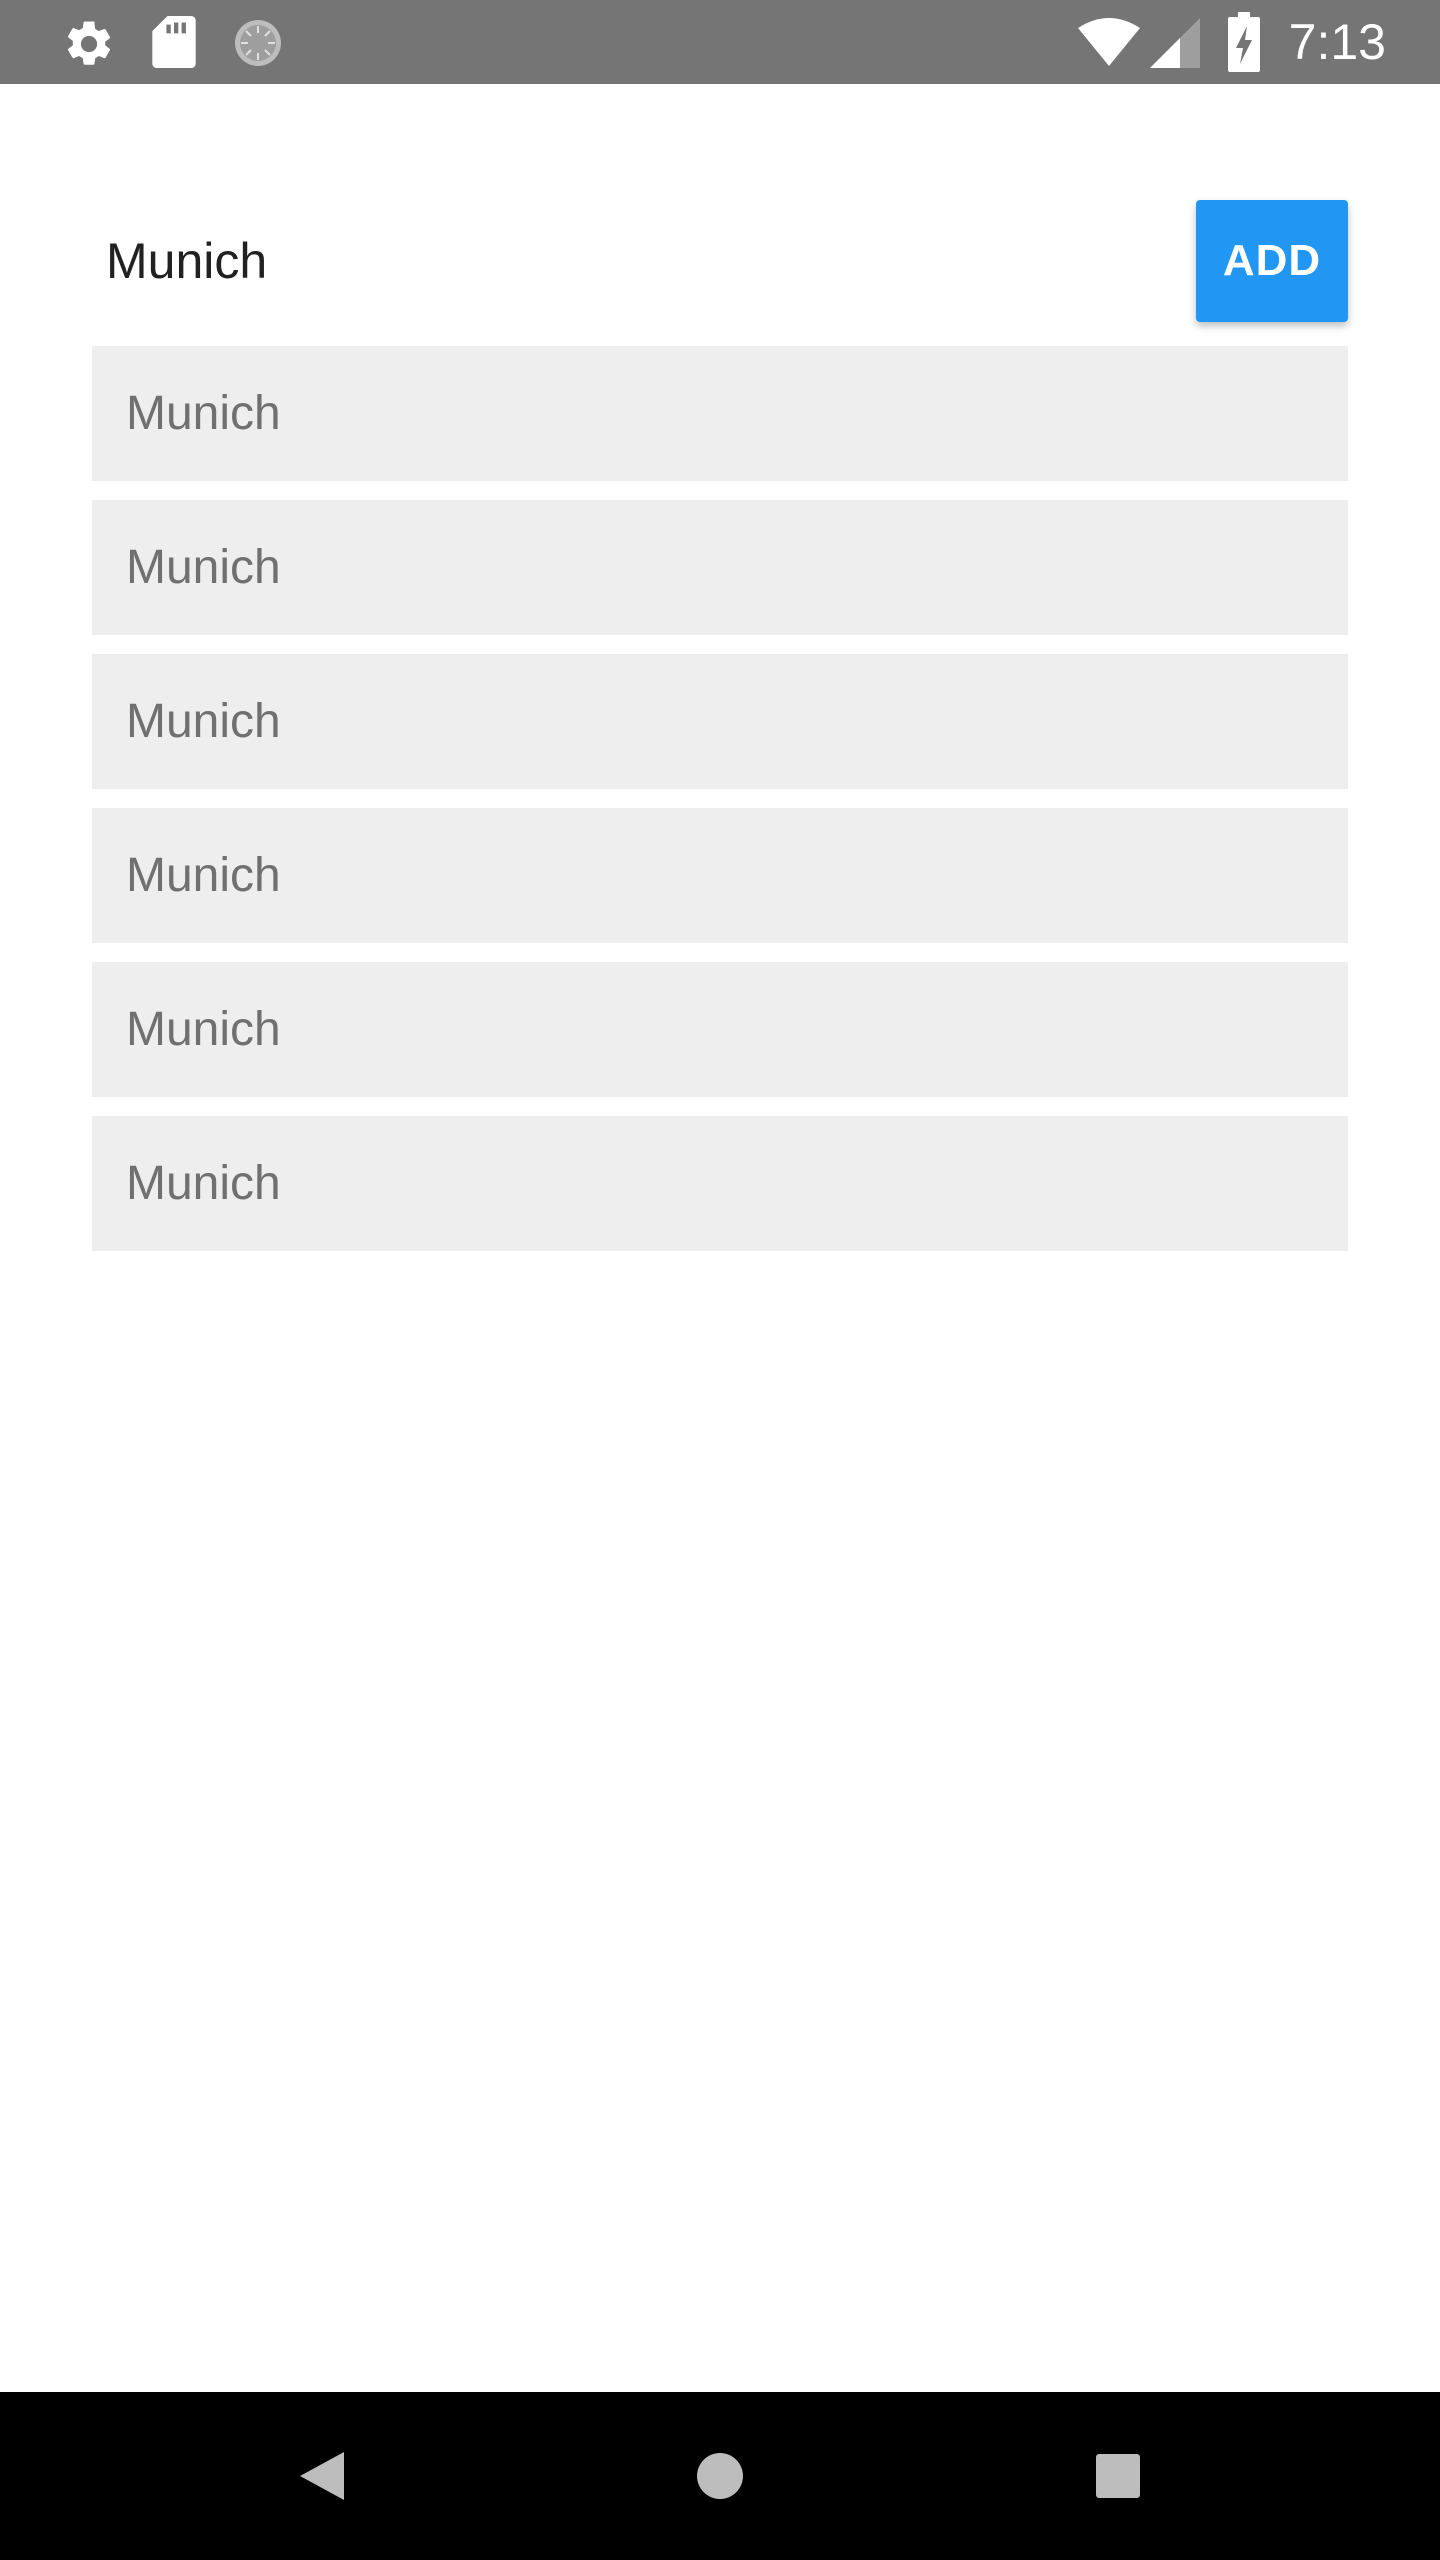  I want to click on add-button: ADD, so click(1272, 261).